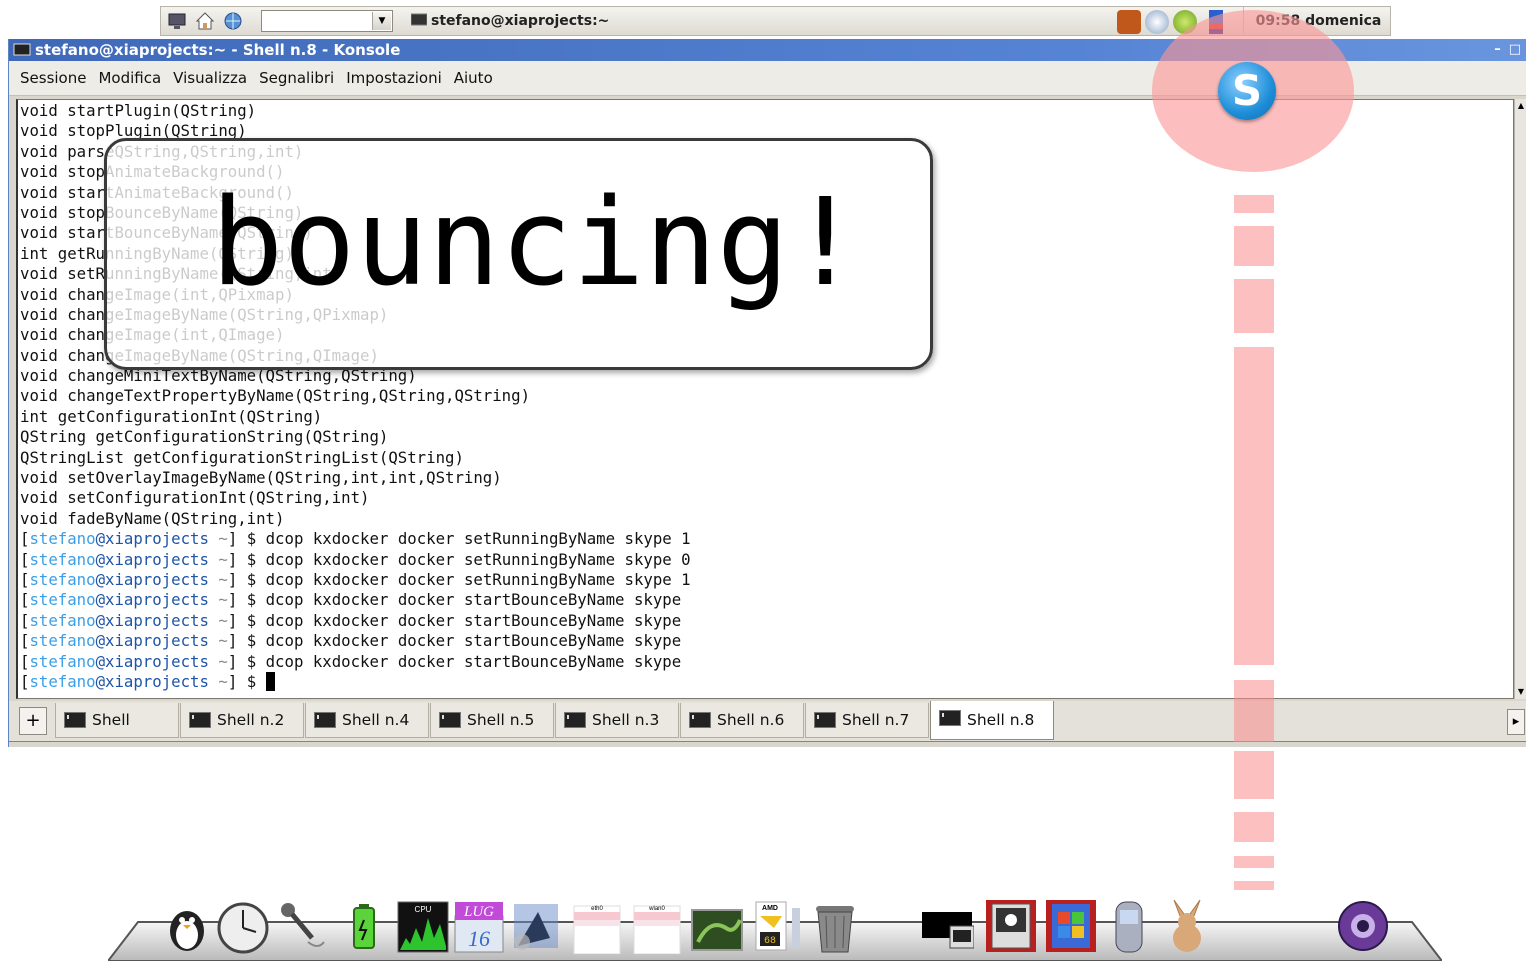  What do you see at coordinates (1129, 22) in the screenshot?
I see `wallet-icon` at bounding box center [1129, 22].